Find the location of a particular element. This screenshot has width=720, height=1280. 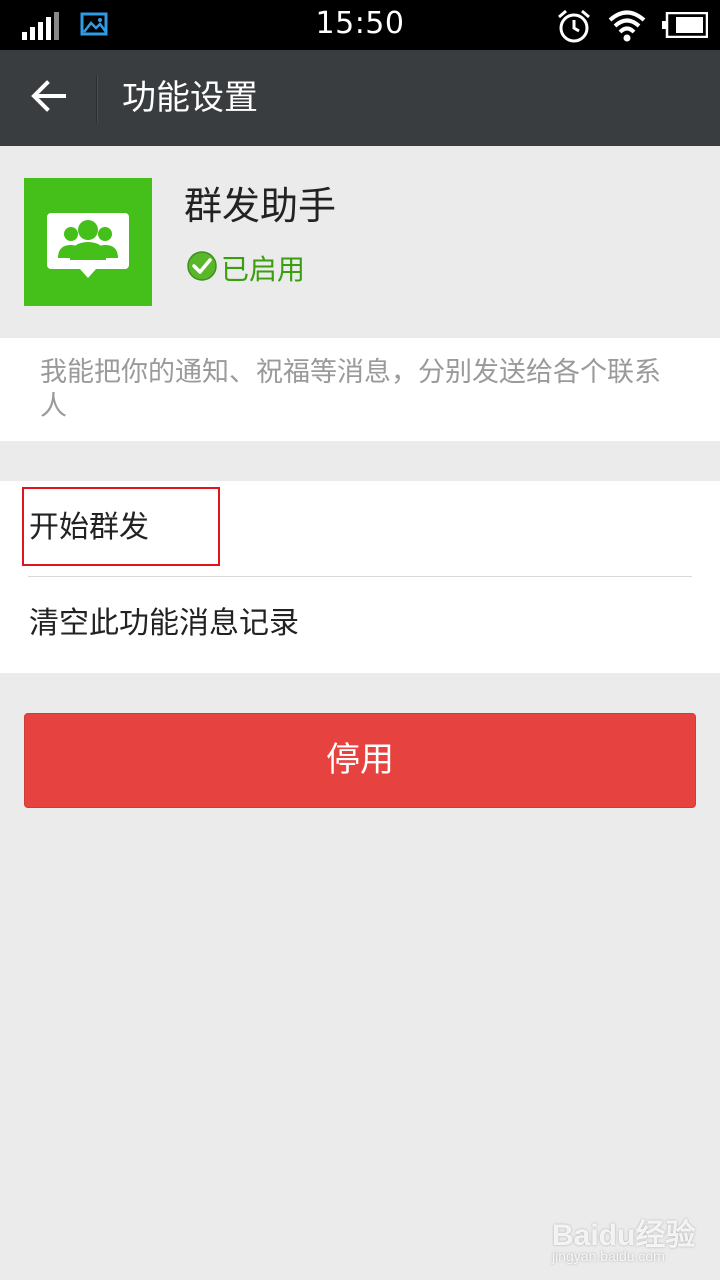

back-arrow-icon is located at coordinates (49, 98).